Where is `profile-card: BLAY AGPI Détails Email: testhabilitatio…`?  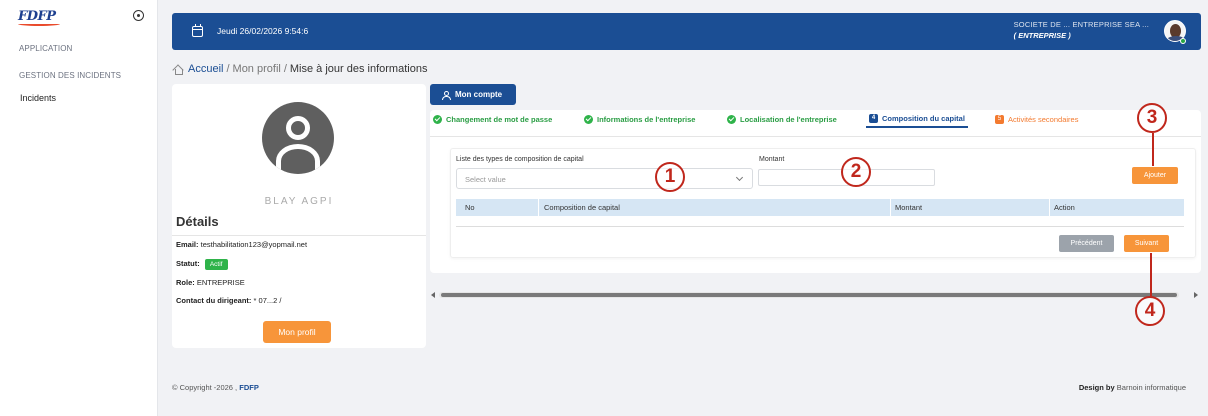
profile-card: BLAY AGPI Détails Email: testhabilitatio… is located at coordinates (299, 216).